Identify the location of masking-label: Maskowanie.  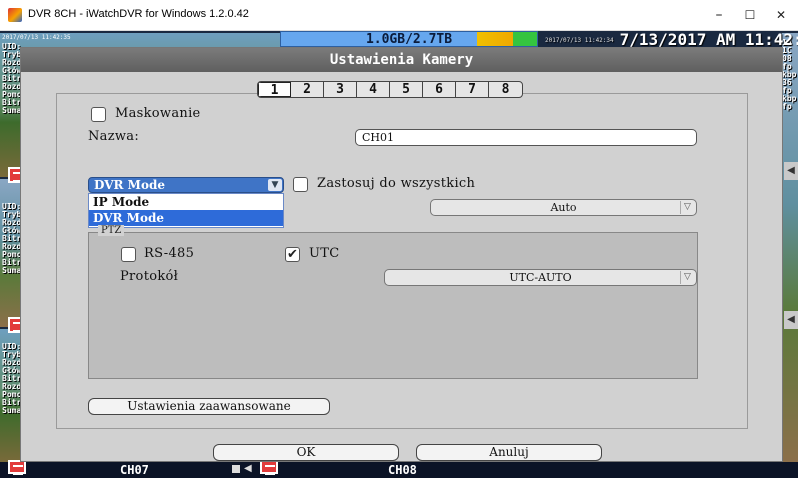
(158, 113).